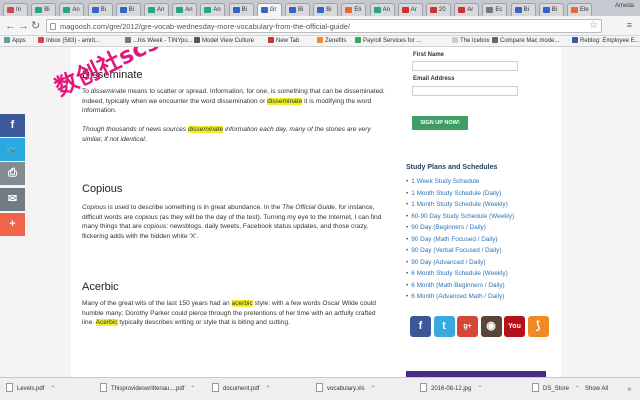  What do you see at coordinates (596, 389) in the screenshot?
I see `show-all-downloads-button: Show All` at bounding box center [596, 389].